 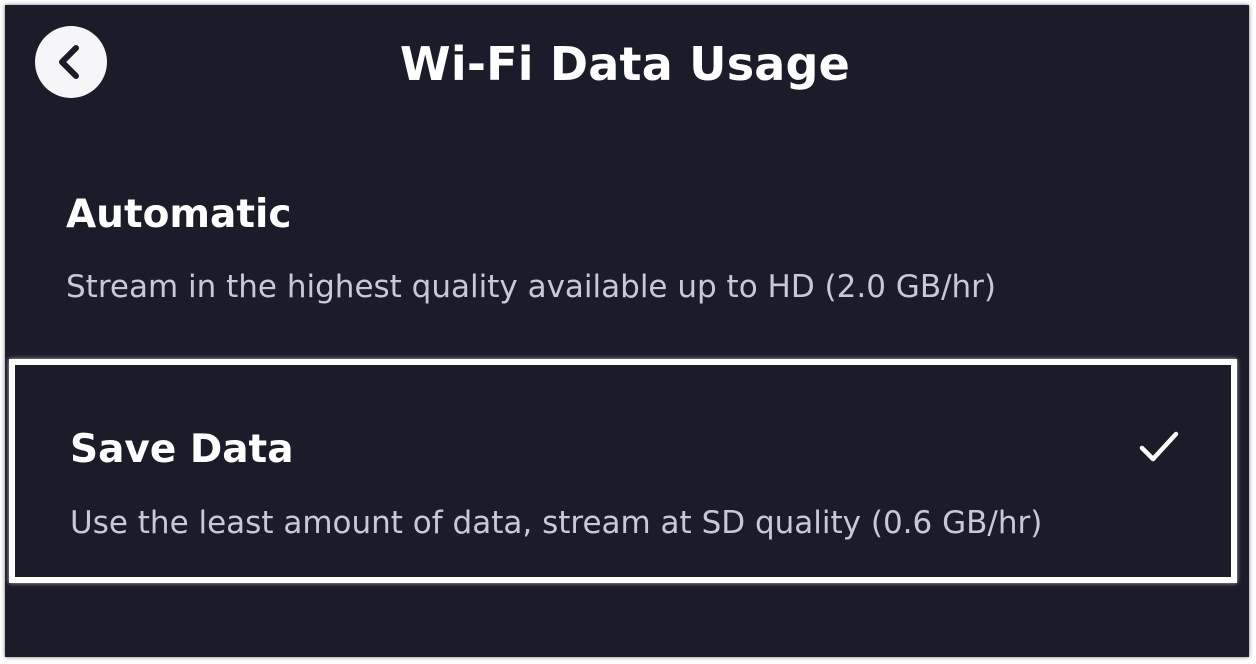 What do you see at coordinates (182, 449) in the screenshot?
I see `option-title: Save Data` at bounding box center [182, 449].